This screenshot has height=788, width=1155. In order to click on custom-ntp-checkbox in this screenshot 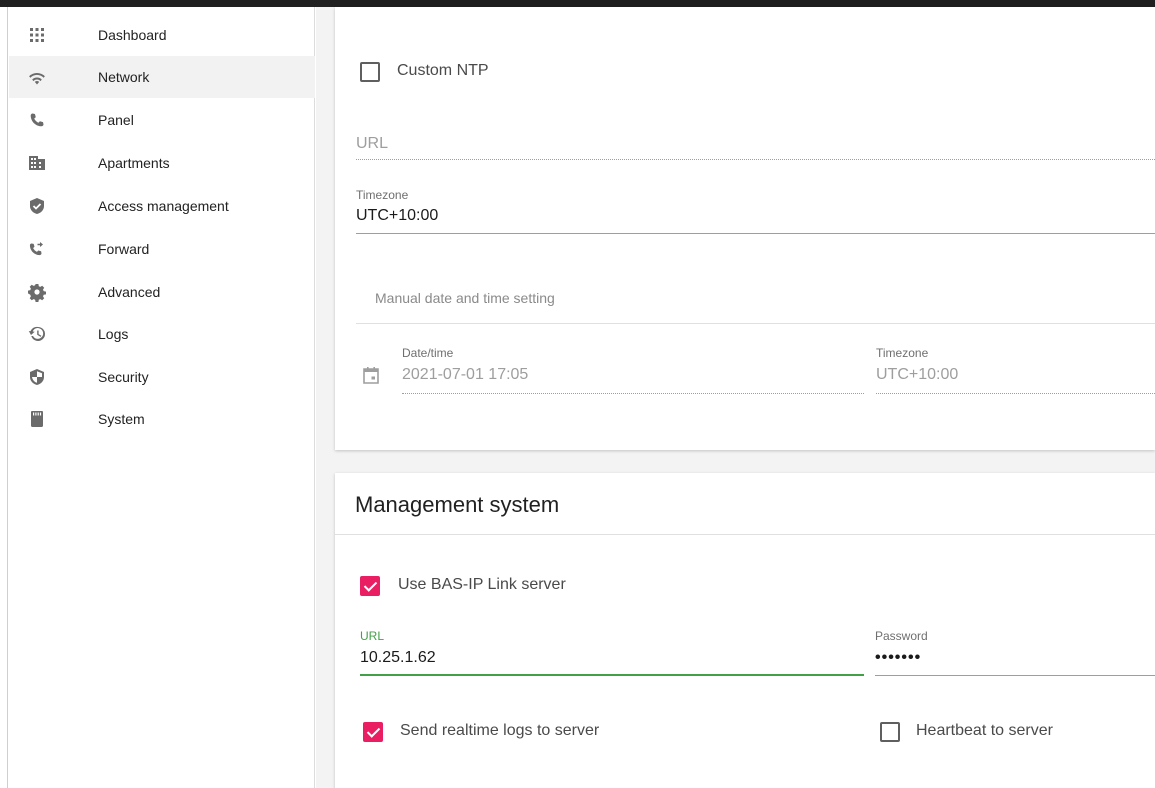, I will do `click(370, 72)`.